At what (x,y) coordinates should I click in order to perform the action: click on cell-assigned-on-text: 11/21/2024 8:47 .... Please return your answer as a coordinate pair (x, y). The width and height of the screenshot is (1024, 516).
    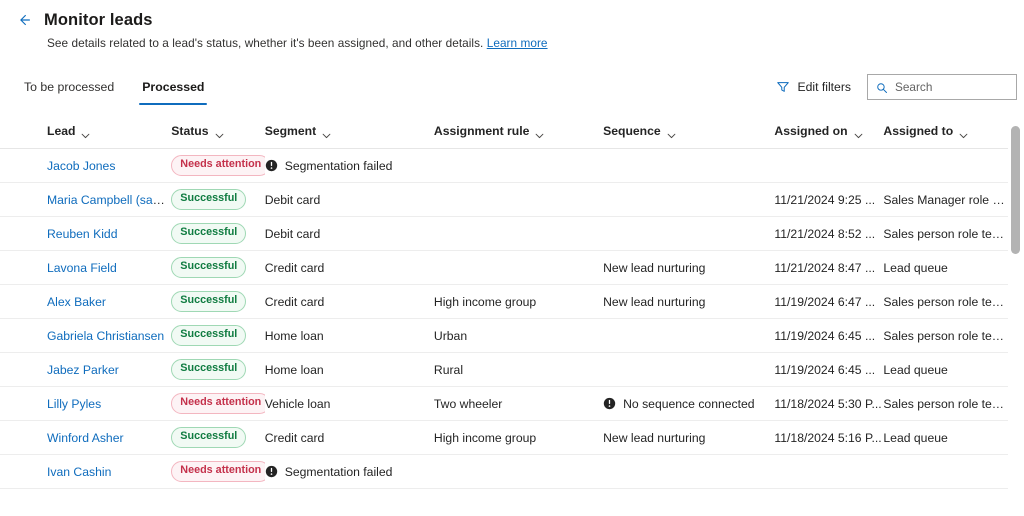
    Looking at the image, I should click on (825, 267).